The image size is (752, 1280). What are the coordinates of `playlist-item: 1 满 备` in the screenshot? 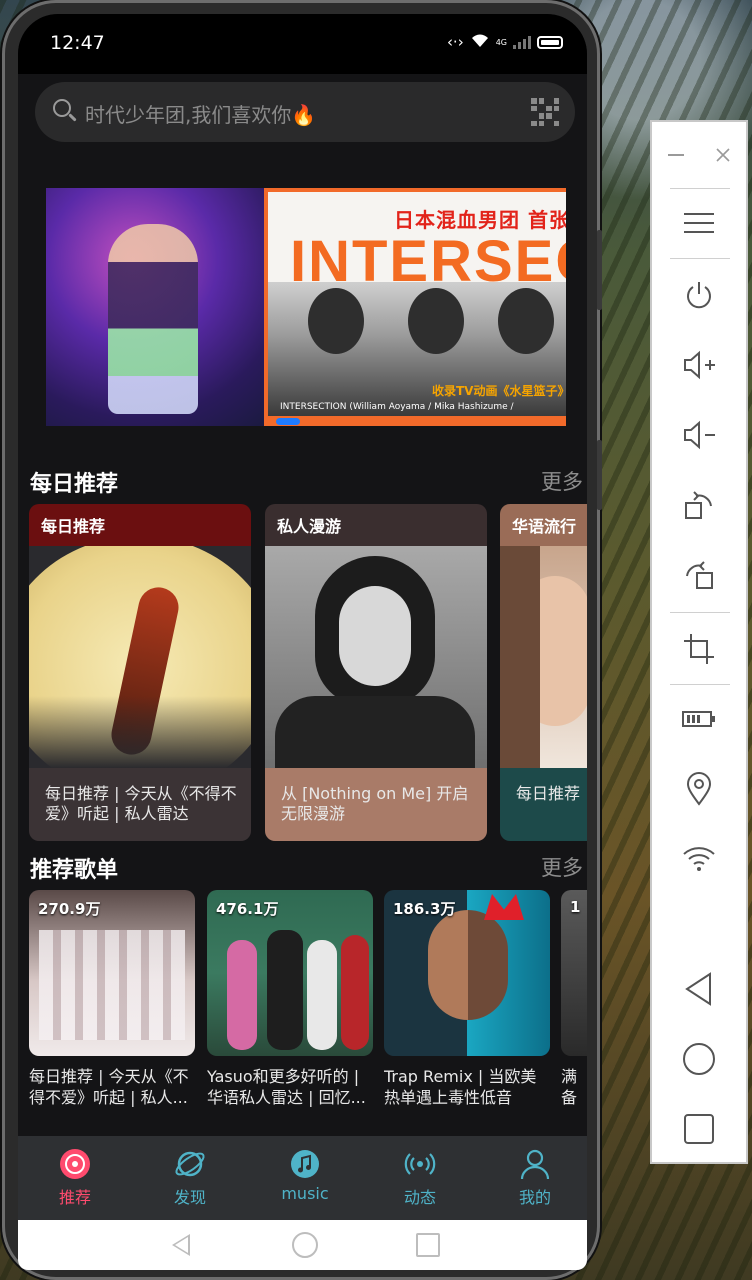 It's located at (574, 999).